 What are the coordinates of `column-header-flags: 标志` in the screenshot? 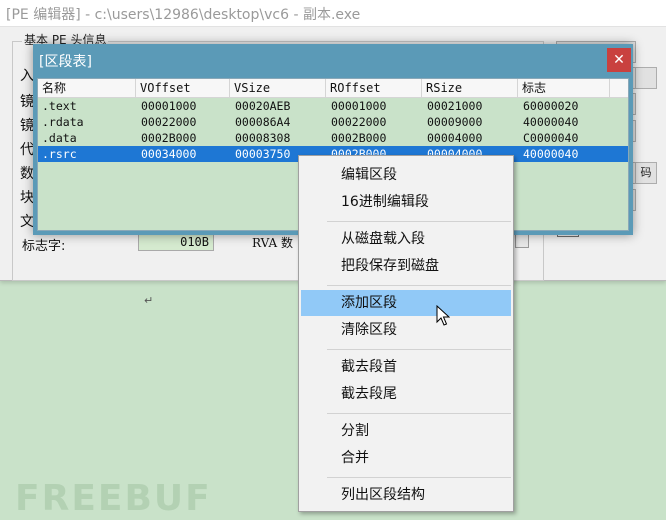 It's located at (564, 88).